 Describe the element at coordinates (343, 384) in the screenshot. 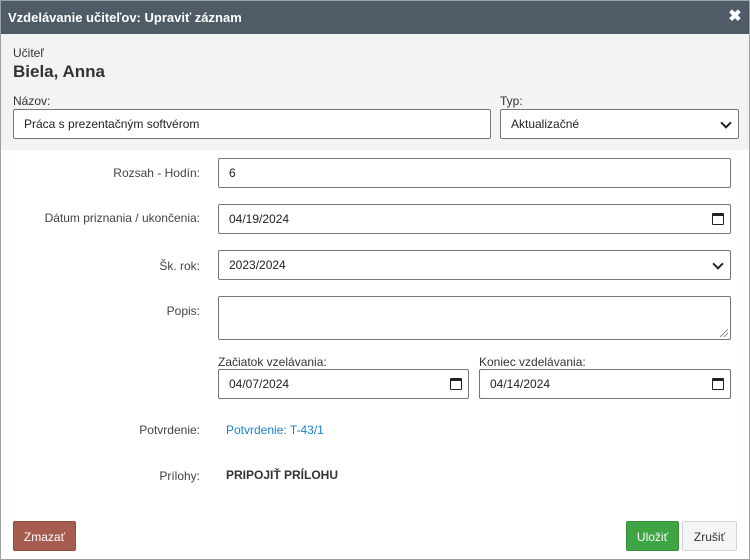

I see `start-date-input: 04/07/2024` at that location.